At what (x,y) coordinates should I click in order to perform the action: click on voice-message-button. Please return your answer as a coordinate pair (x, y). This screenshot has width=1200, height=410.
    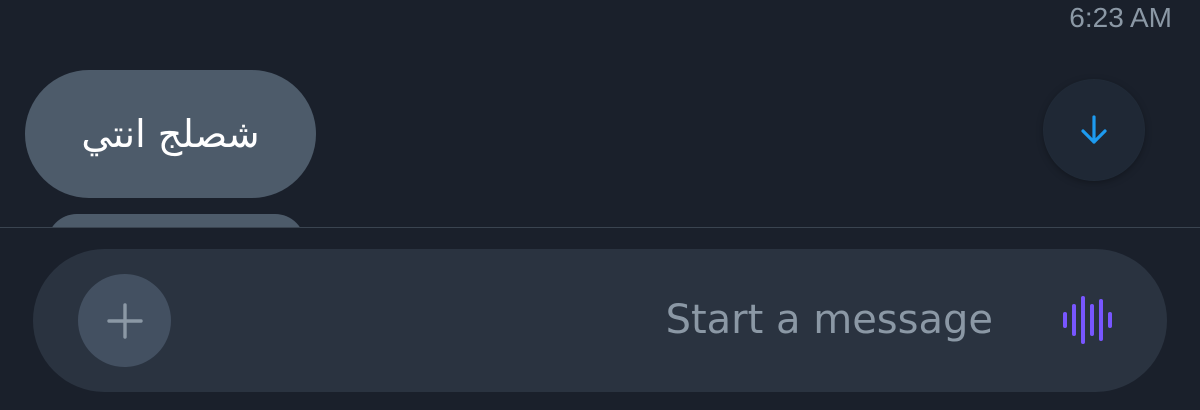
    Looking at the image, I should click on (1088, 320).